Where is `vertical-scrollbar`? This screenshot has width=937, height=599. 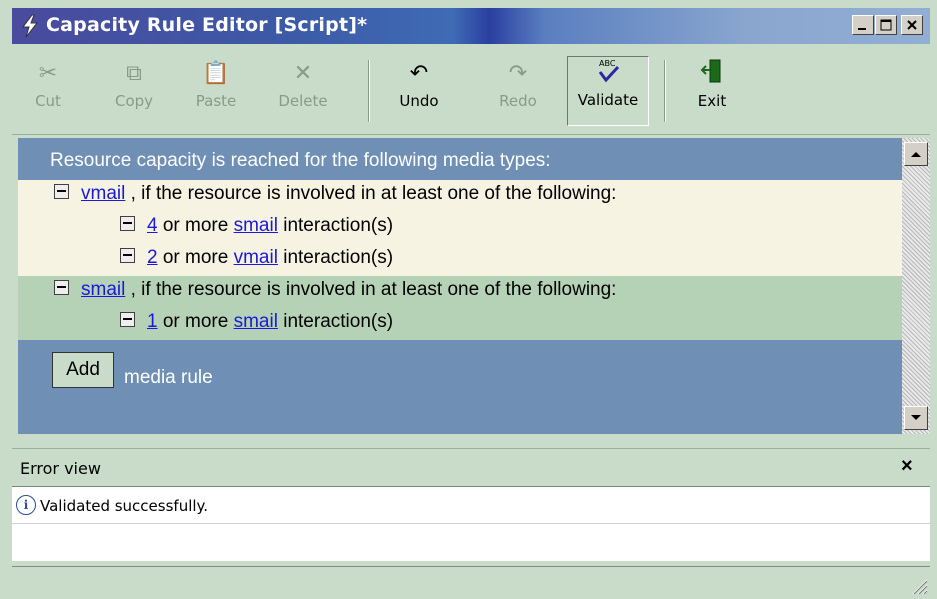 vertical-scrollbar is located at coordinates (916, 286).